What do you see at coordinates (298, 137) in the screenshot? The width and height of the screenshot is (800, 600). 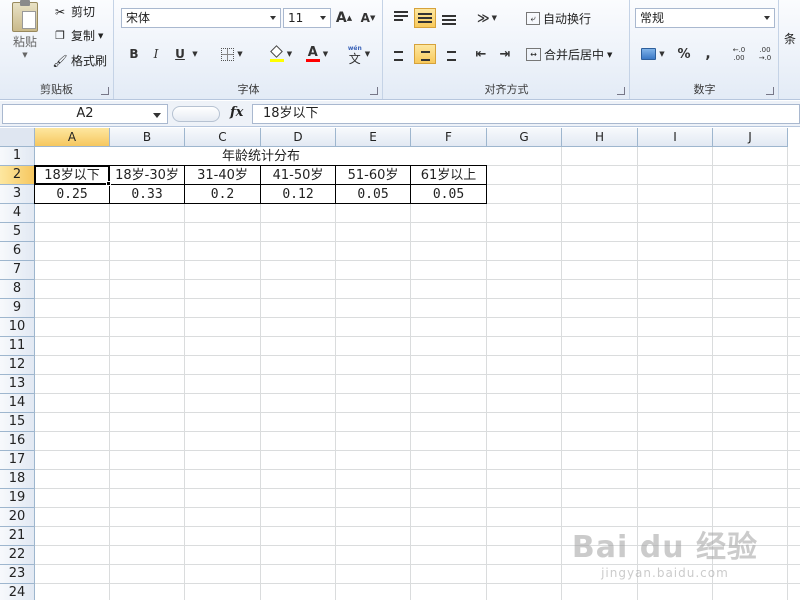 I see `column-header-d: D` at bounding box center [298, 137].